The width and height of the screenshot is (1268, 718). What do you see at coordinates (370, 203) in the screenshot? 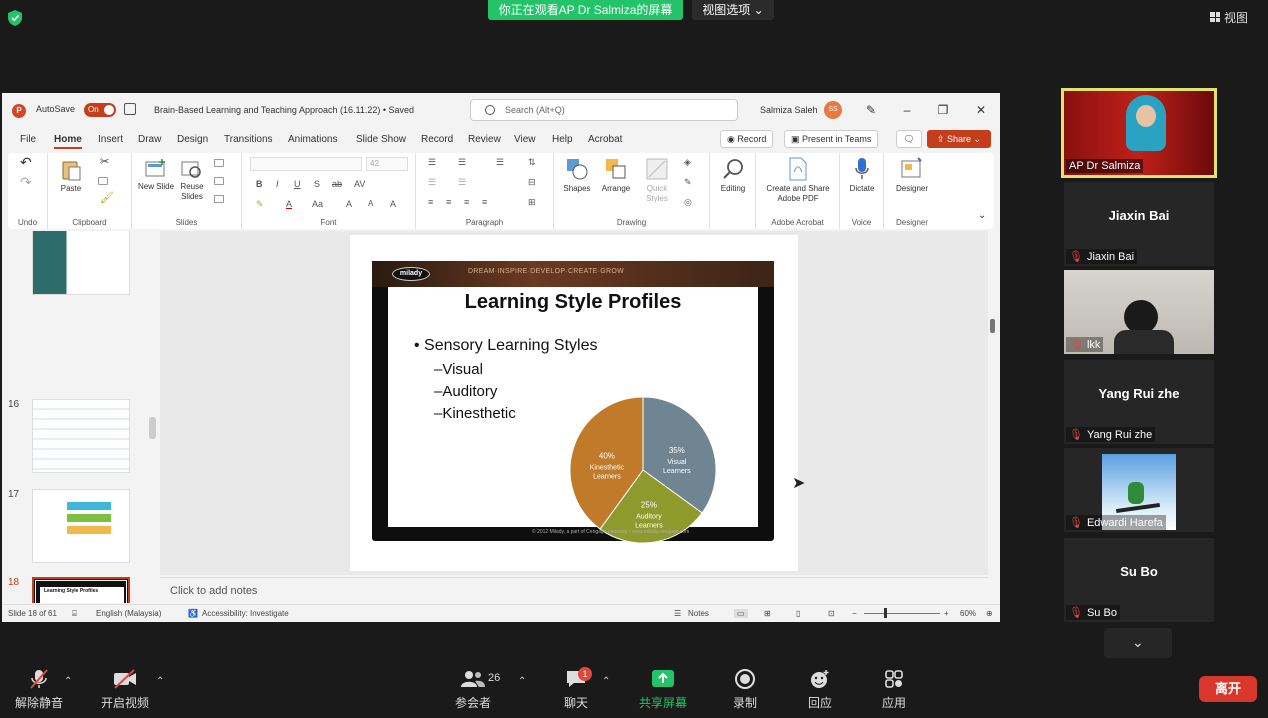
I see `shrink-font-icon: A` at bounding box center [370, 203].